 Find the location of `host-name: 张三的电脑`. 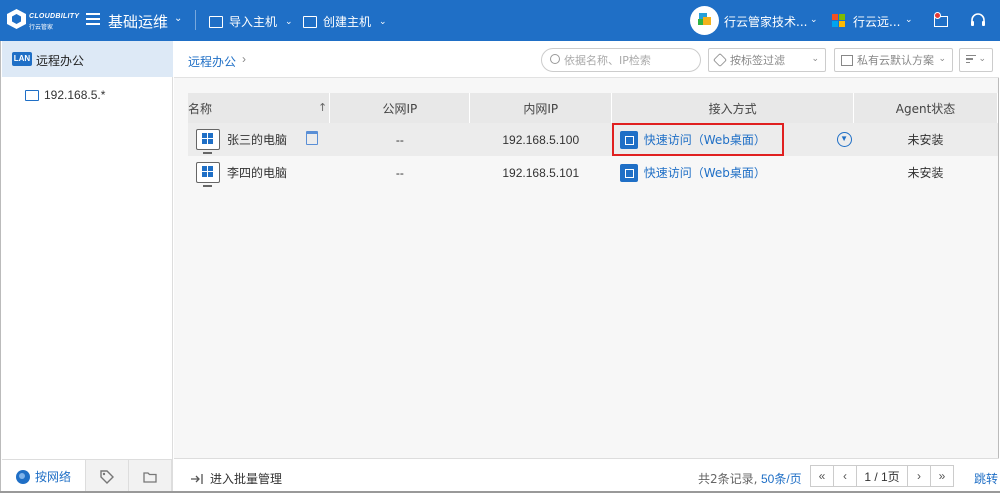

host-name: 张三的电脑 is located at coordinates (257, 139).